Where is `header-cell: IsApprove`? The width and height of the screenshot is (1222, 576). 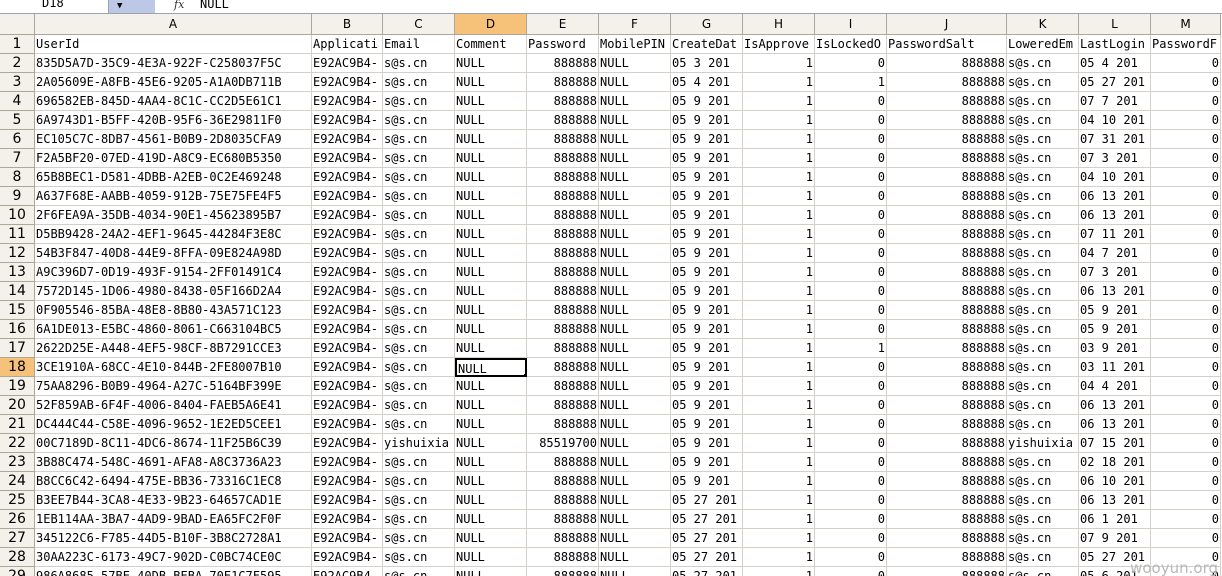
header-cell: IsApprove is located at coordinates (779, 44).